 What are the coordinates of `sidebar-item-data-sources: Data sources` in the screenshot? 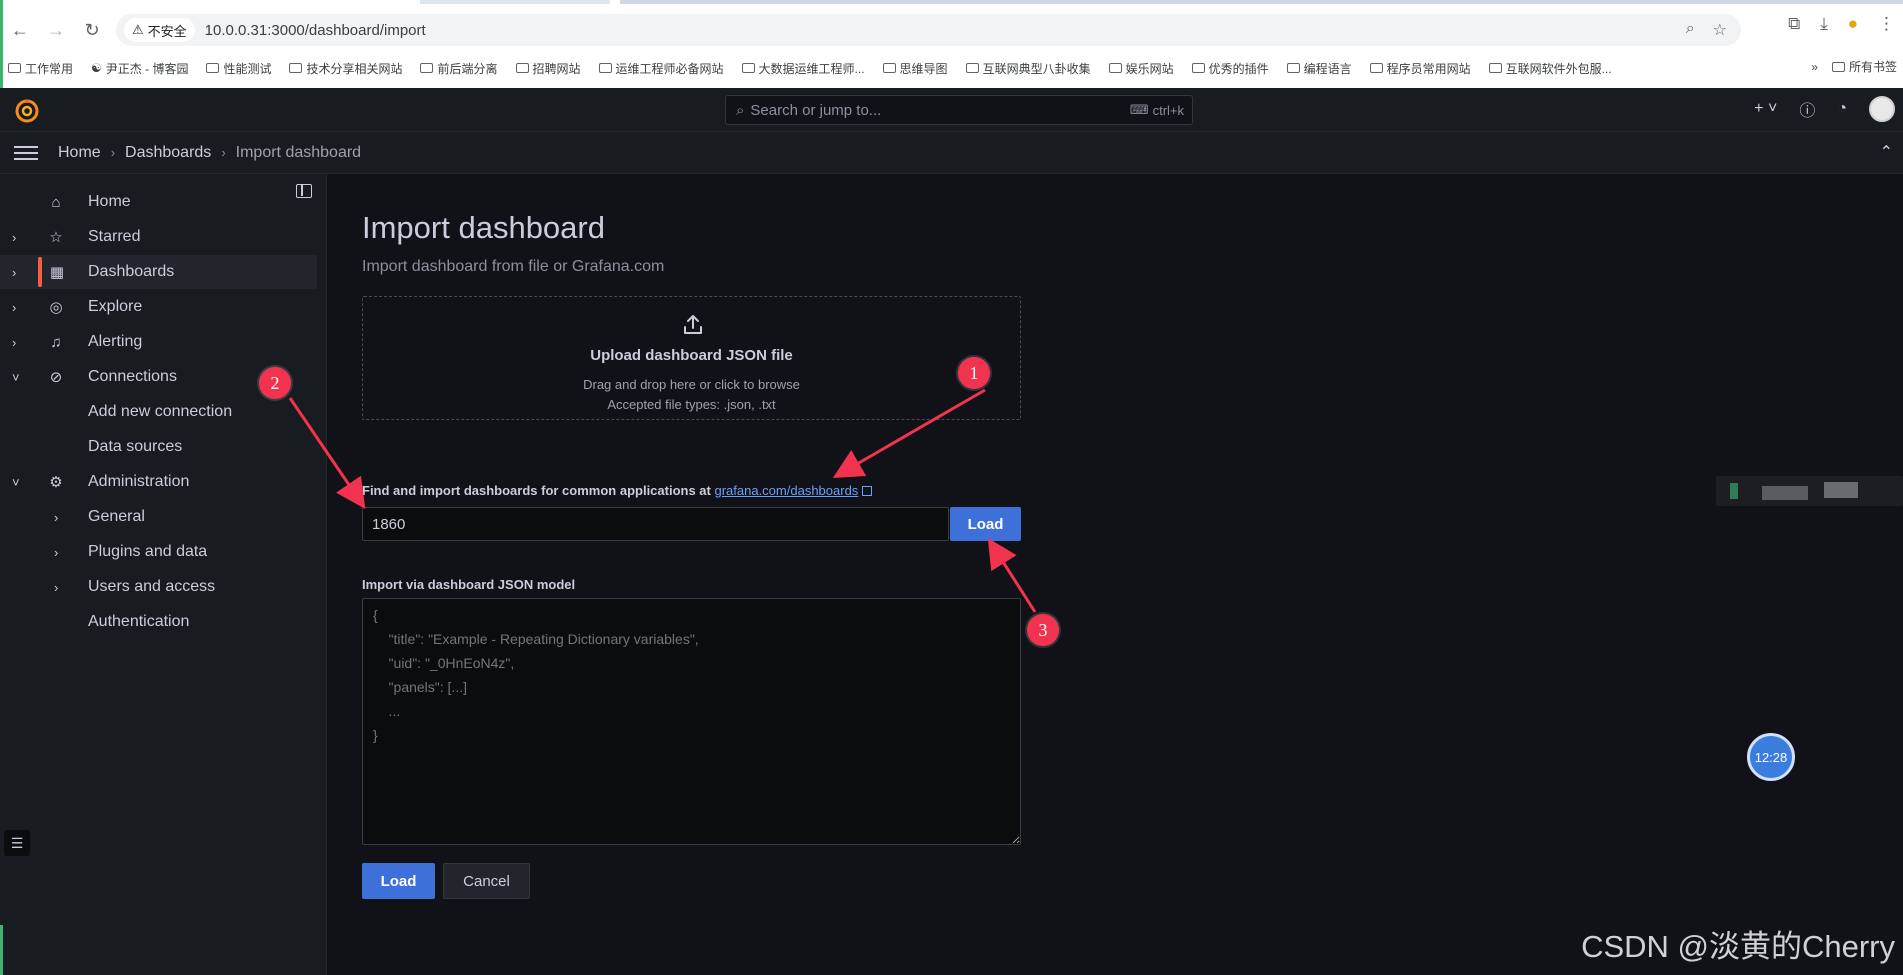 It's located at (158, 447).